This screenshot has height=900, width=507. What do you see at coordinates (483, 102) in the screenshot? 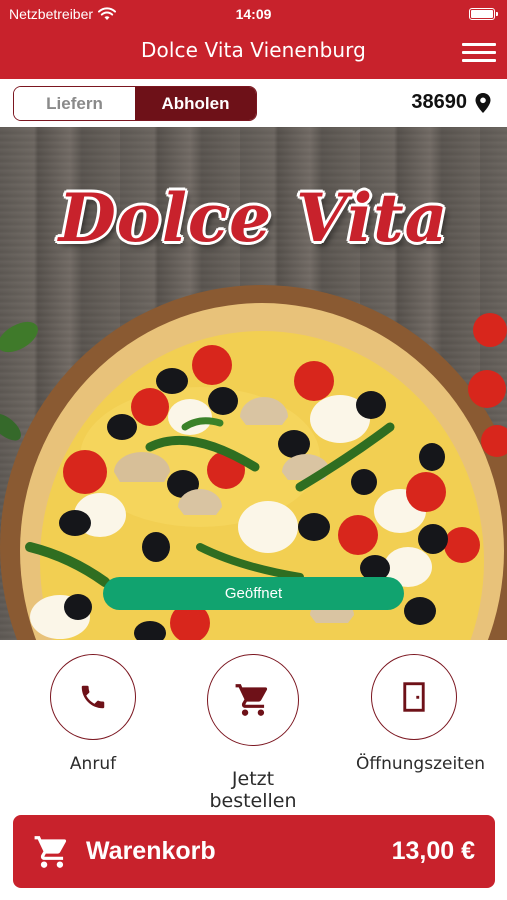
I see `location-pin-icon` at bounding box center [483, 102].